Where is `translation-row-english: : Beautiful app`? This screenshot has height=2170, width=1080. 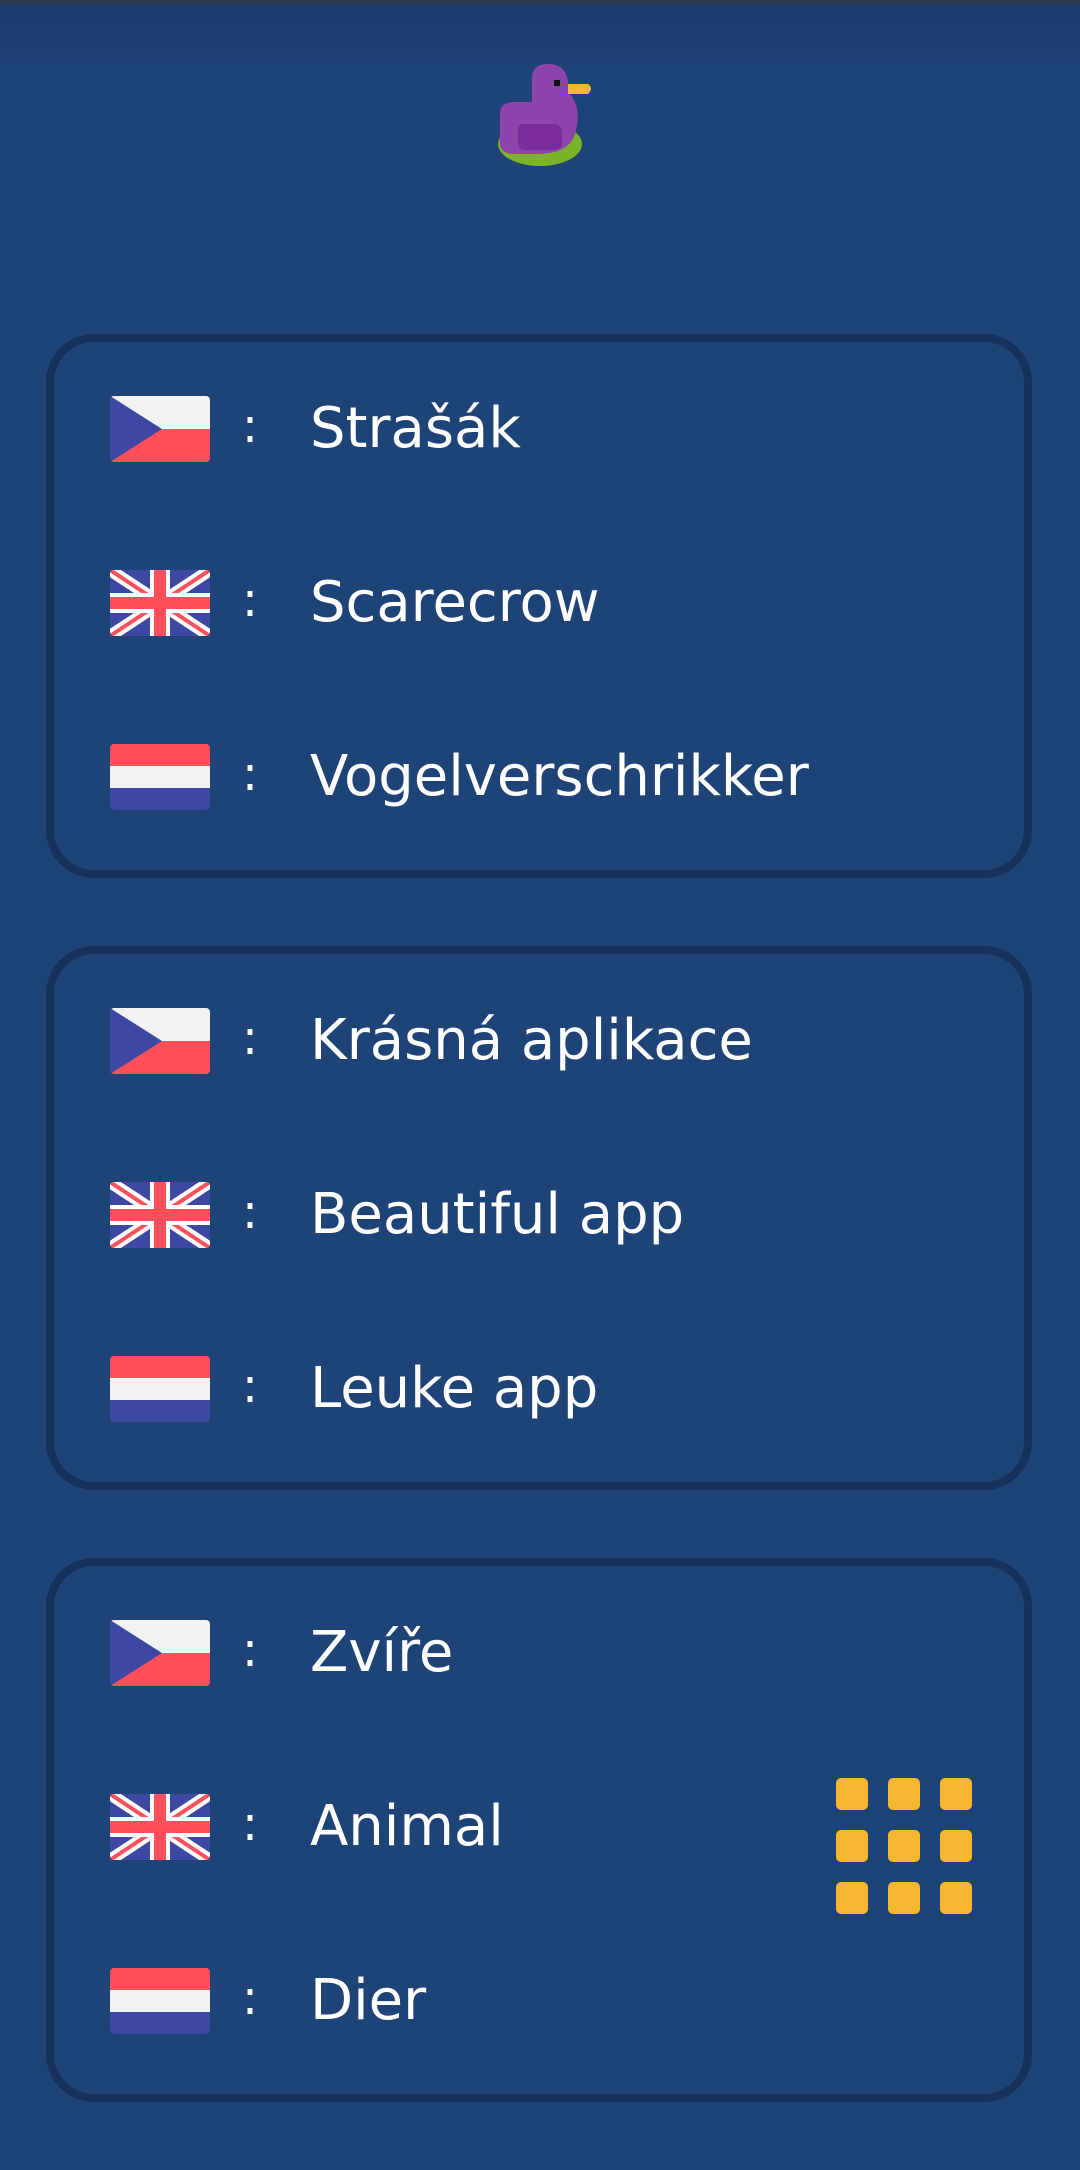 translation-row-english: : Beautiful app is located at coordinates (539, 1269).